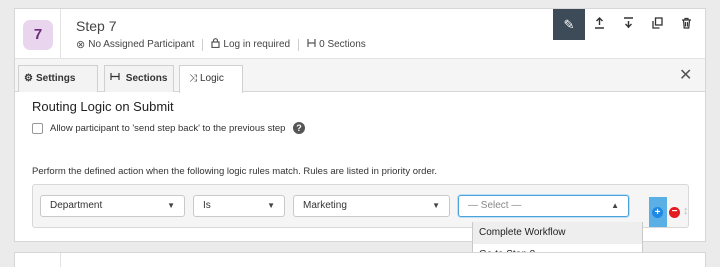 This screenshot has height=267, width=720. What do you see at coordinates (76, 205) in the screenshot?
I see `field-select-value: Department` at bounding box center [76, 205].